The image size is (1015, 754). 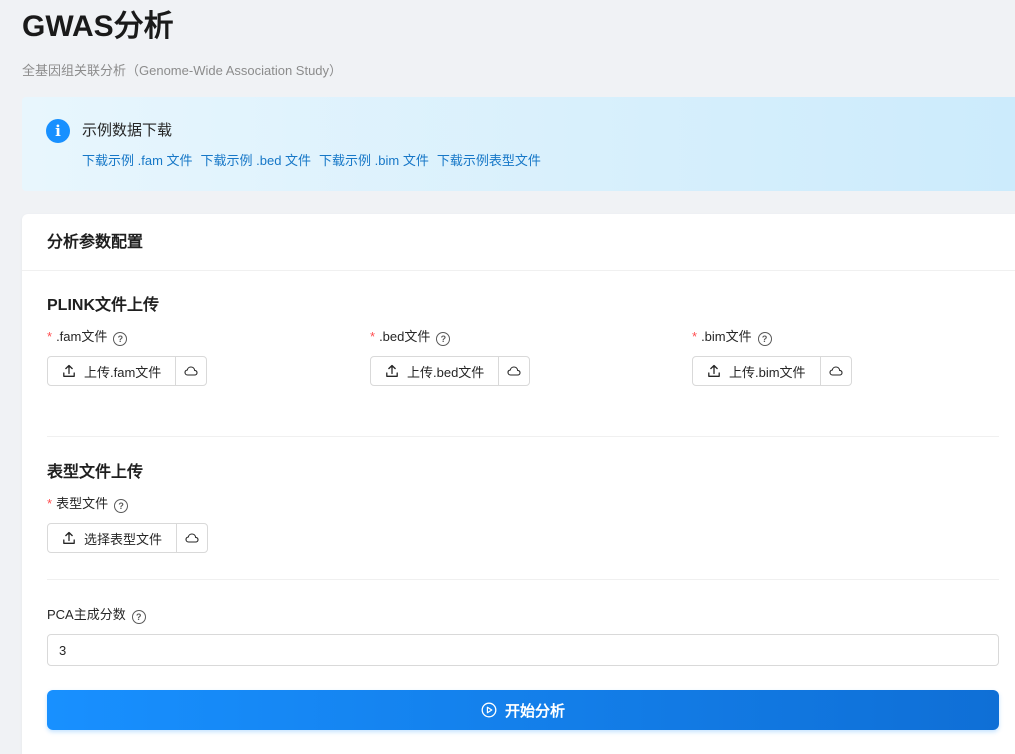 What do you see at coordinates (103, 305) in the screenshot?
I see `plink-section-title: PLINK文件上传` at bounding box center [103, 305].